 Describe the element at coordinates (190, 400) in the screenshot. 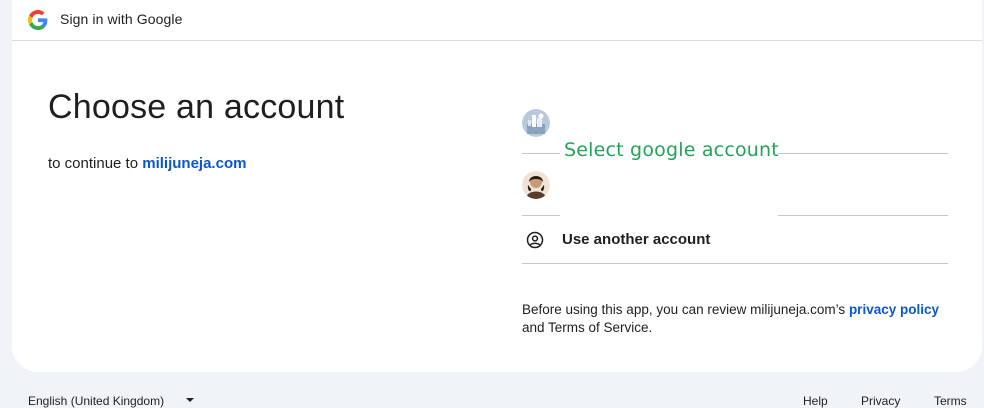

I see `chevron-down-icon` at that location.